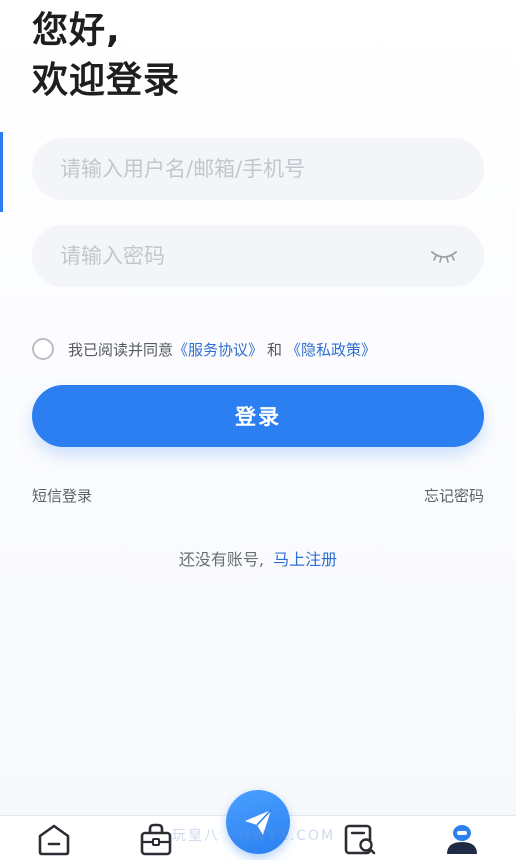  I want to click on sms-login-link: 短信登录, so click(62, 495).